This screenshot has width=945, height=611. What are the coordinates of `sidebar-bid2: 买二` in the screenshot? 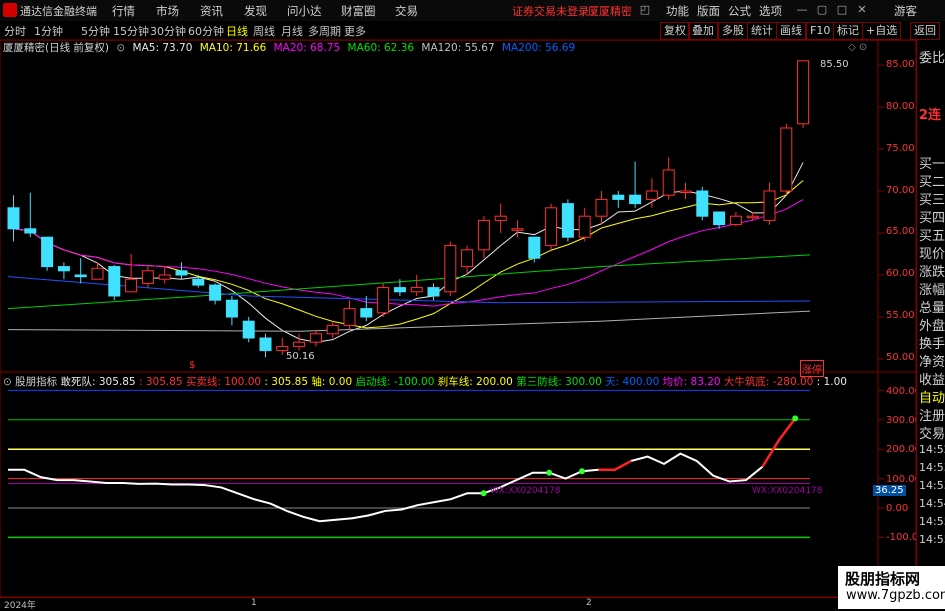 It's located at (932, 182).